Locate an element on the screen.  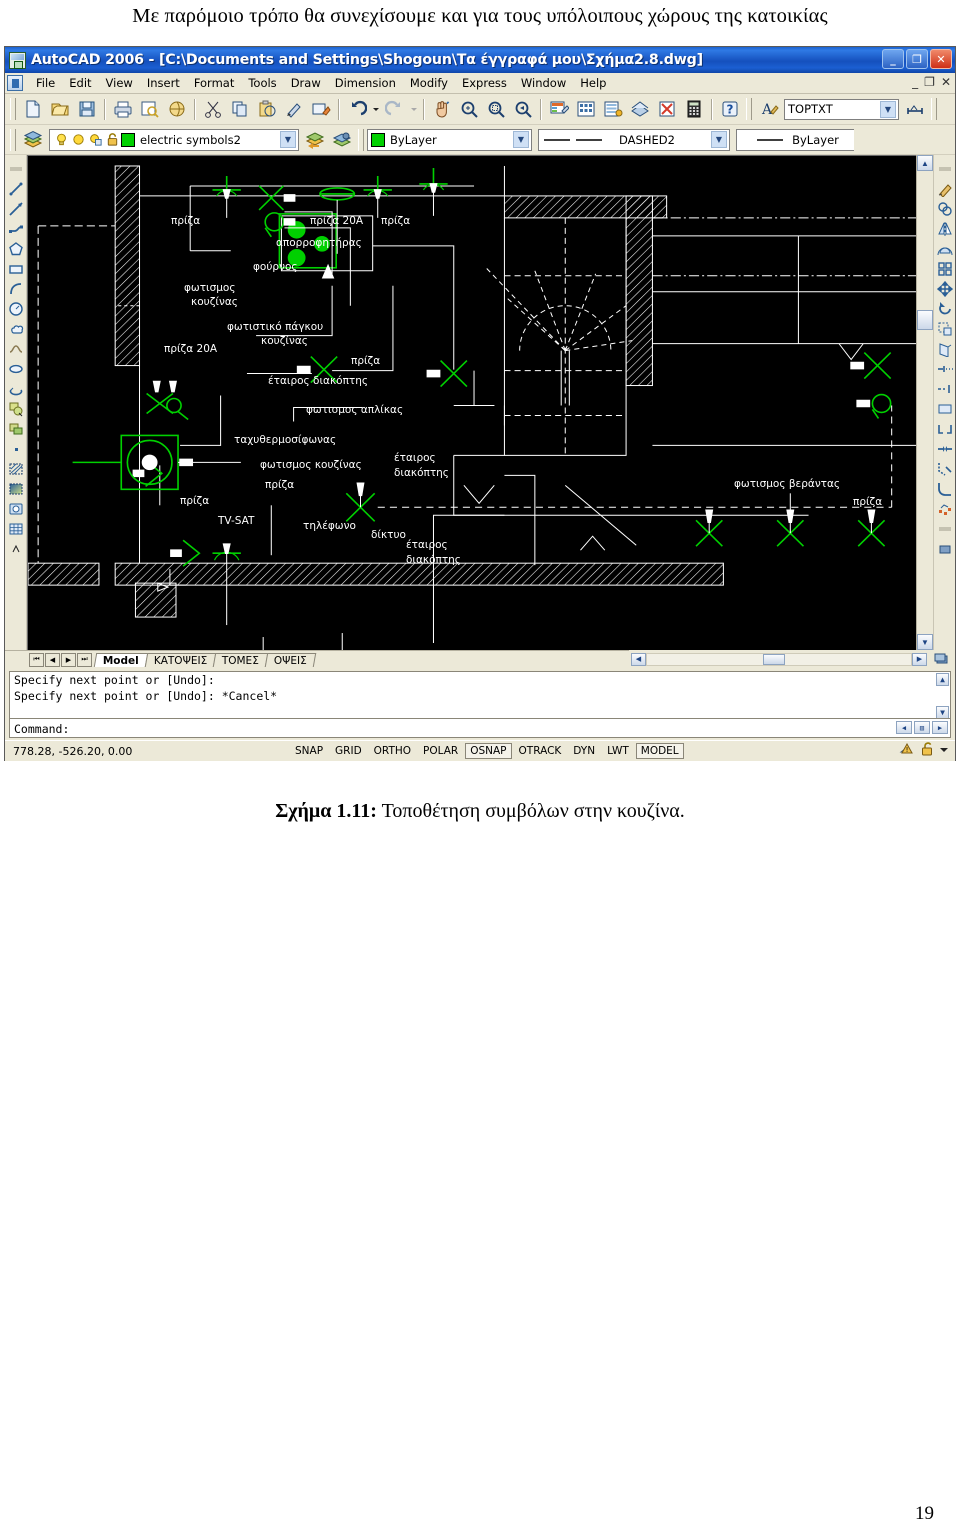
unlock-toolbars-icon is located at coordinates (927, 751).